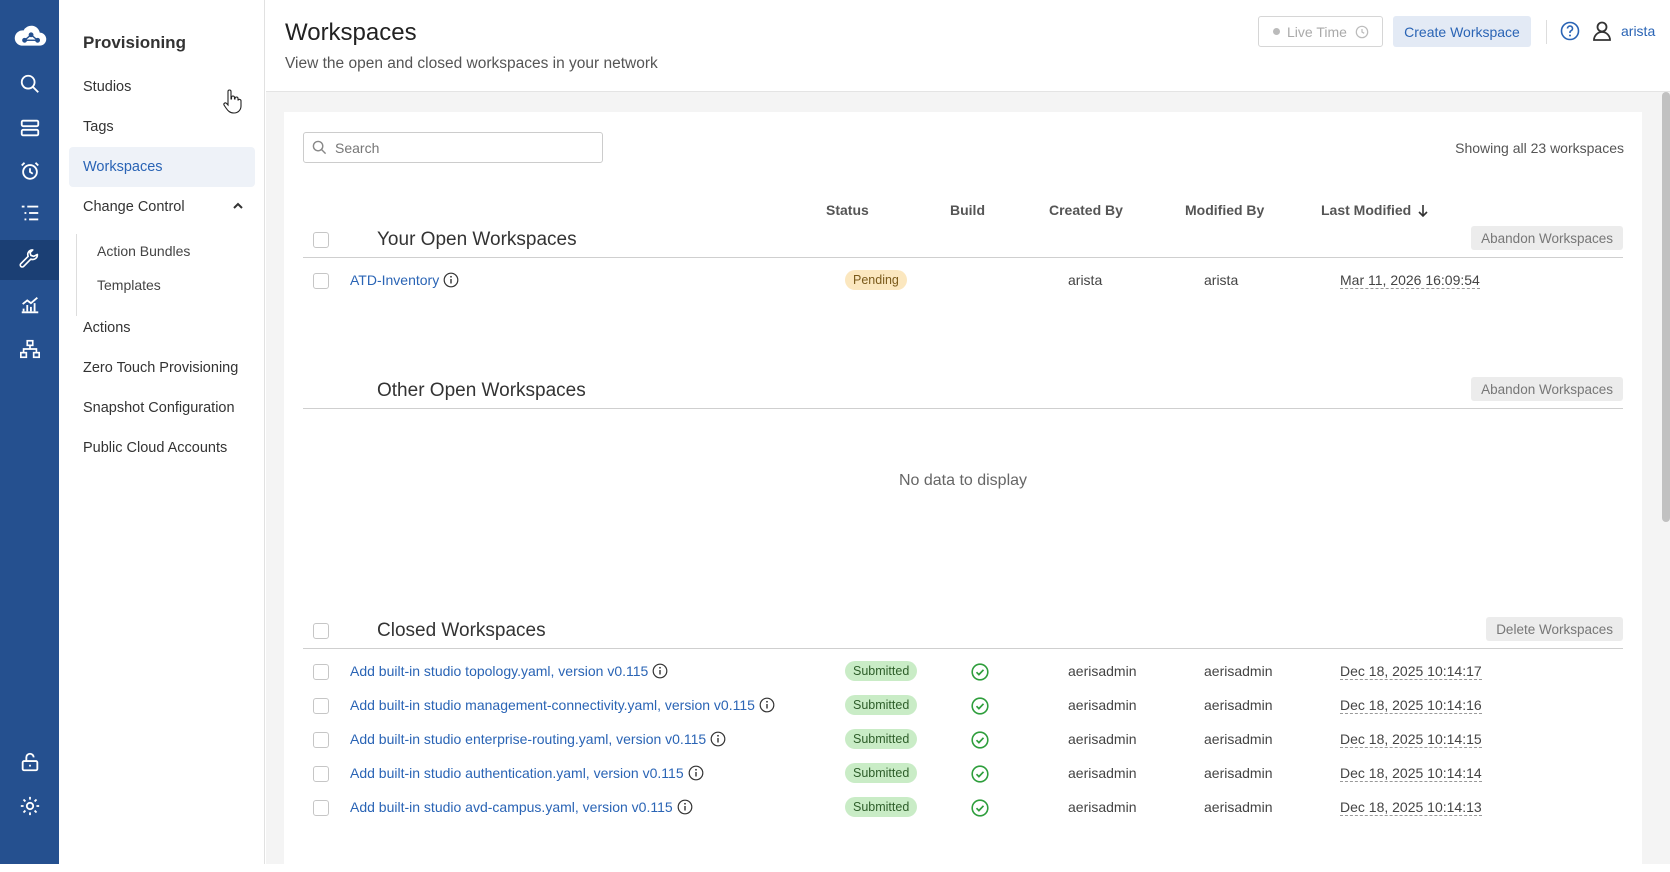 Image resolution: width=1670 pixels, height=872 pixels. Describe the element at coordinates (1410, 280) in the screenshot. I see `last-modified: Mar 11, 2026 16:09:54` at that location.